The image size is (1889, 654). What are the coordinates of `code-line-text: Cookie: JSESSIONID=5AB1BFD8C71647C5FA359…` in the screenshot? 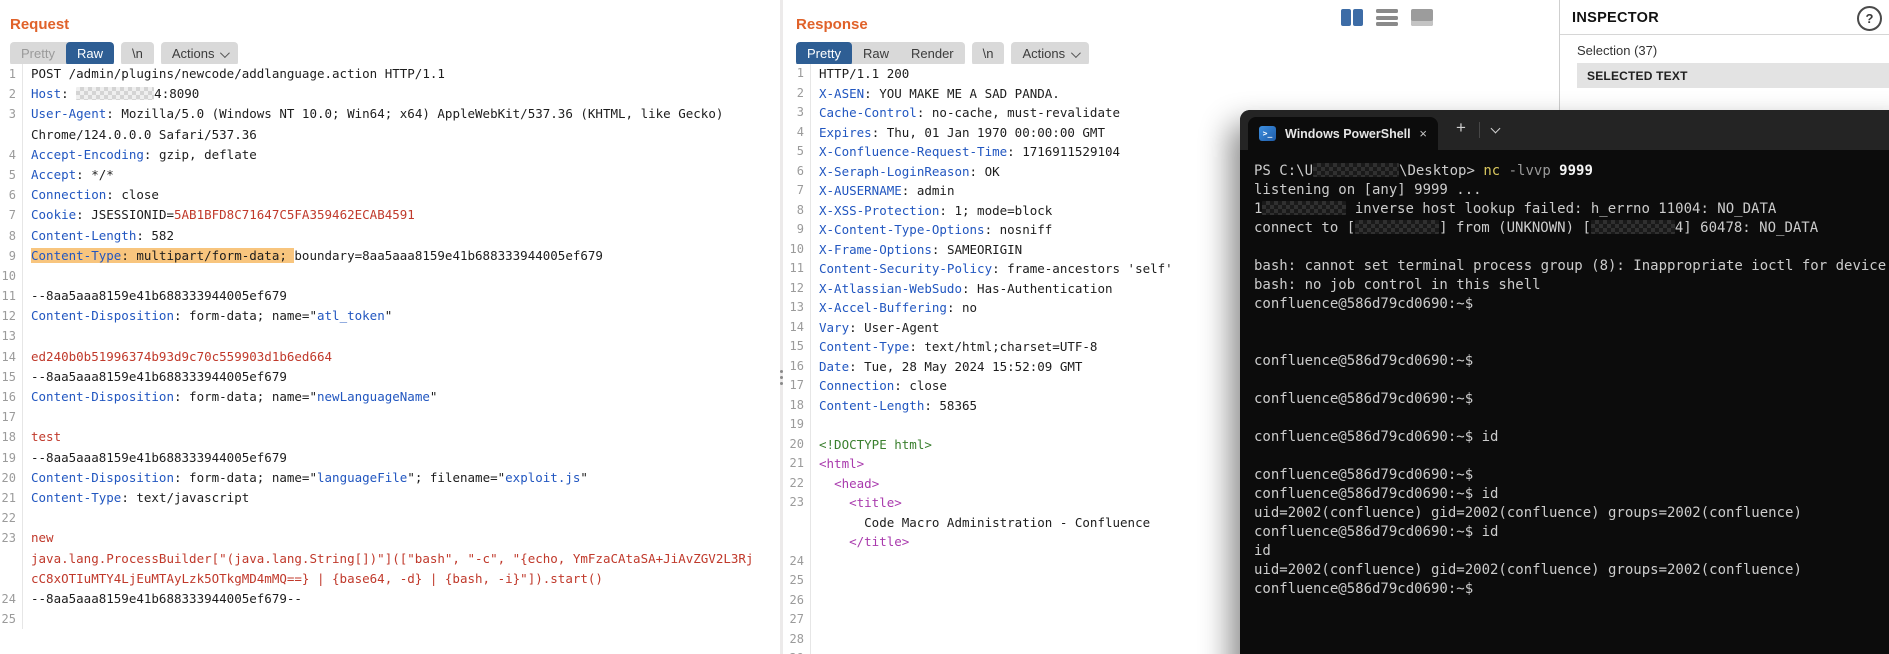 It's located at (223, 215).